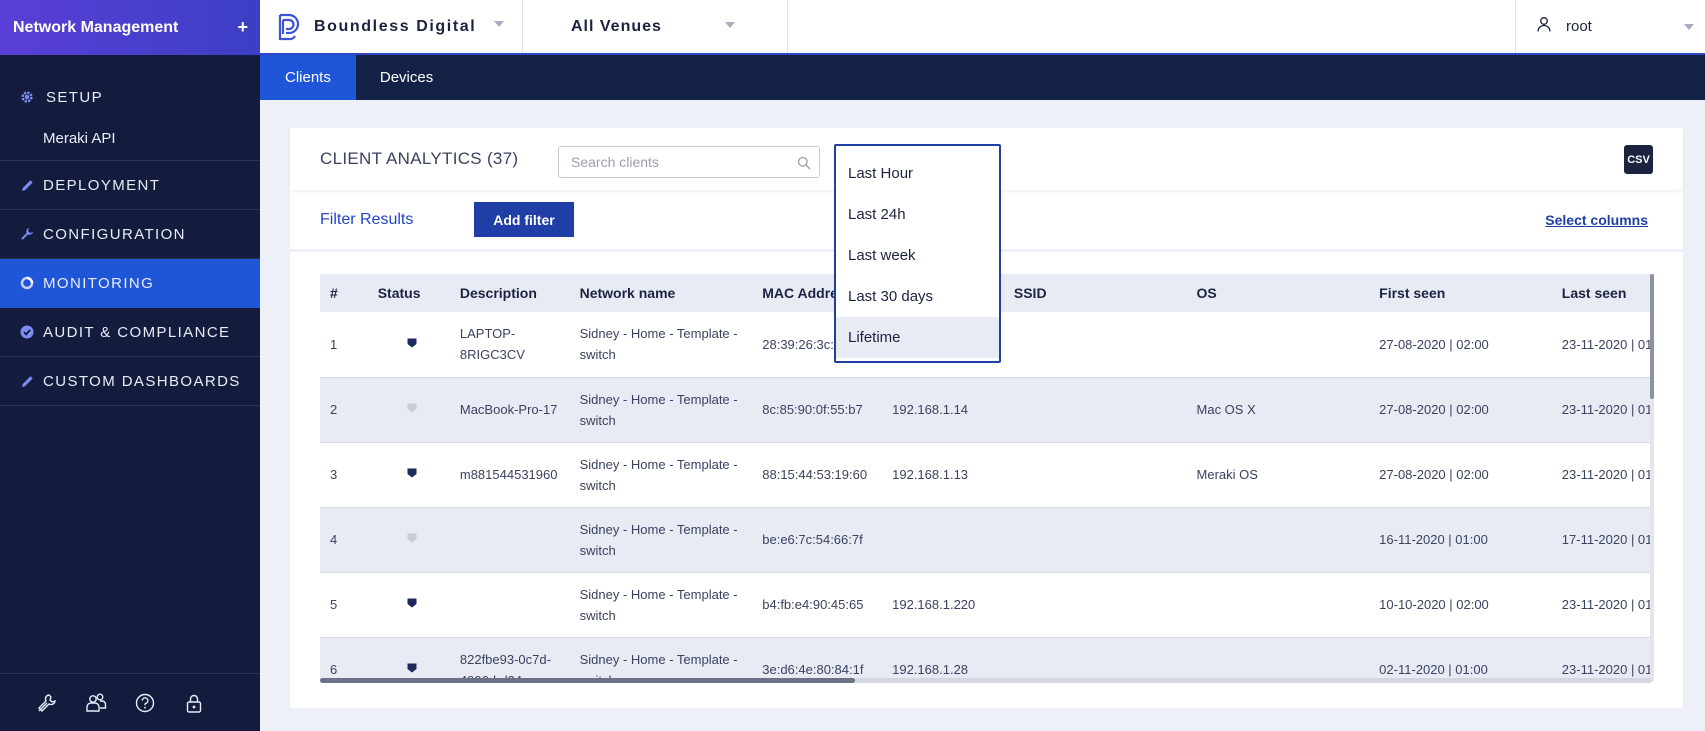 This screenshot has width=1705, height=731. Describe the element at coordinates (813, 669) in the screenshot. I see `cell-mac: 3e:d6:4e:80:84:1f` at that location.